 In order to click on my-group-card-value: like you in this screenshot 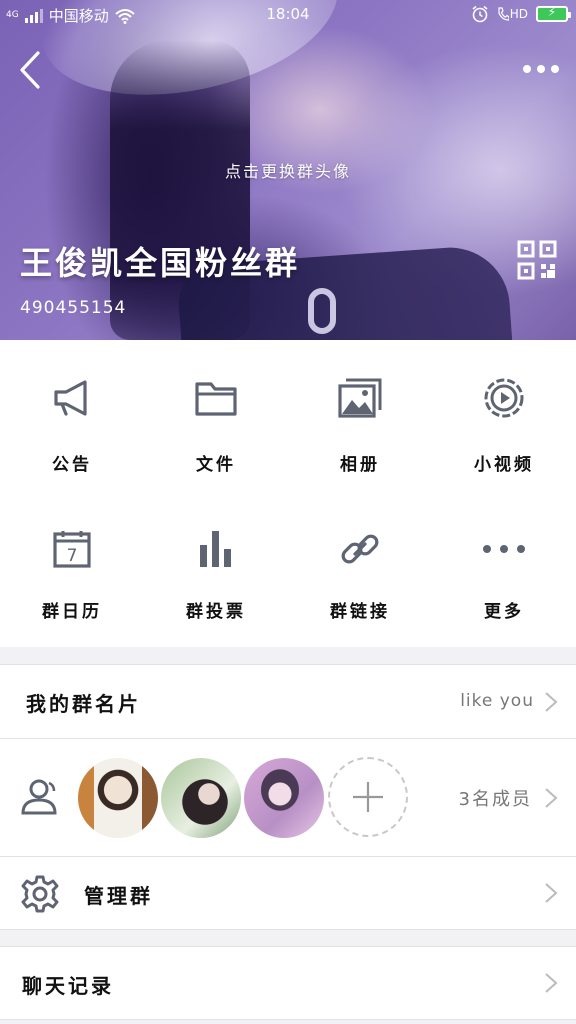, I will do `click(497, 701)`.